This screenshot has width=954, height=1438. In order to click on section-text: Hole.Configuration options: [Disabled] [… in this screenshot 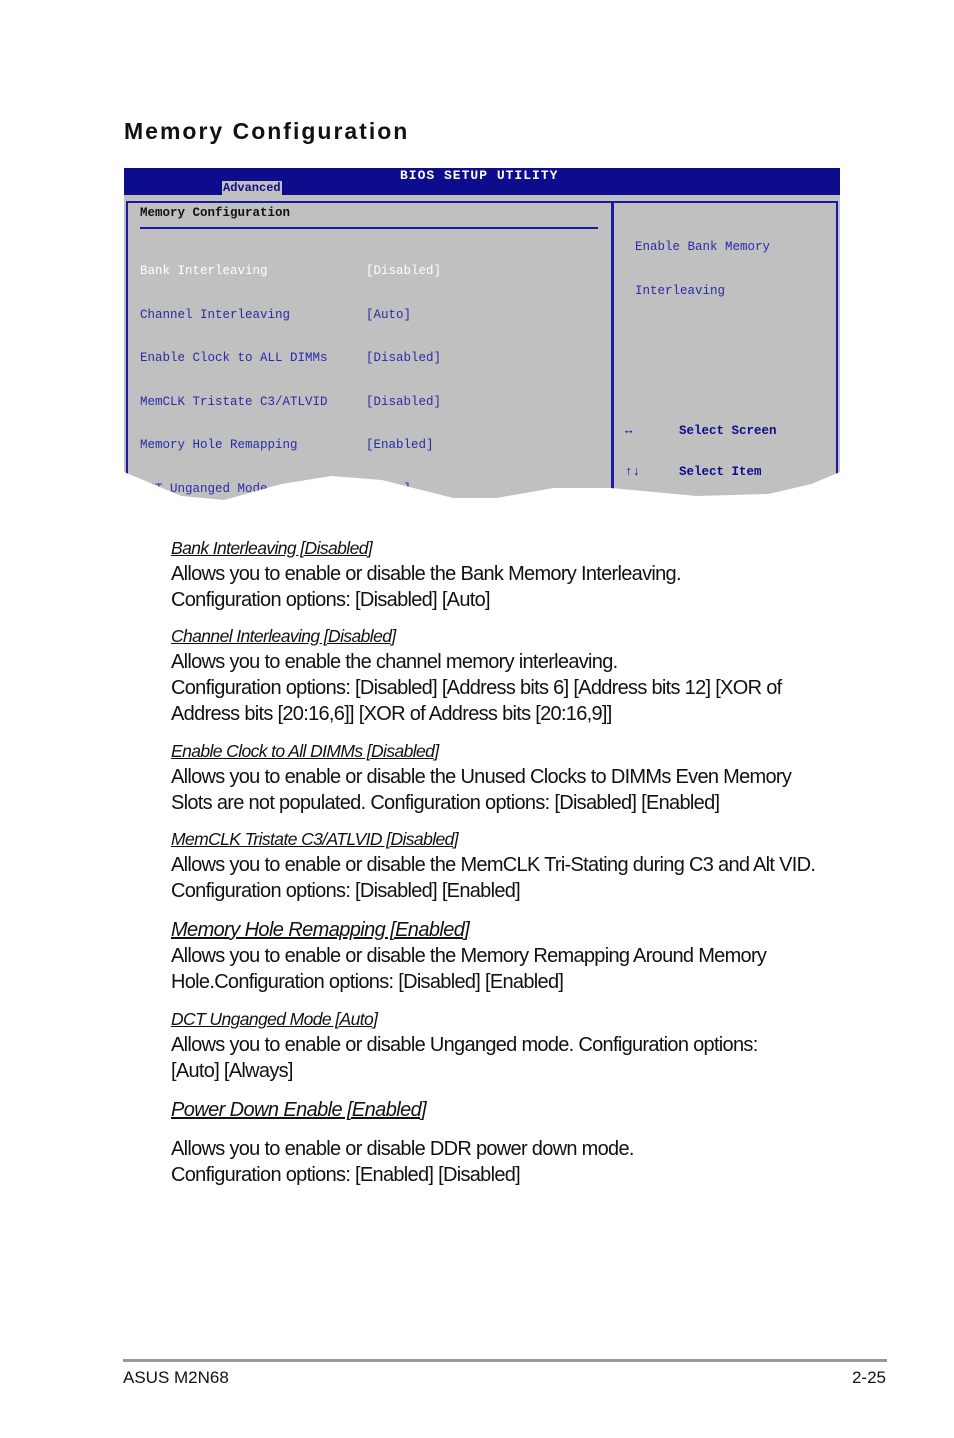, I will do `click(367, 982)`.